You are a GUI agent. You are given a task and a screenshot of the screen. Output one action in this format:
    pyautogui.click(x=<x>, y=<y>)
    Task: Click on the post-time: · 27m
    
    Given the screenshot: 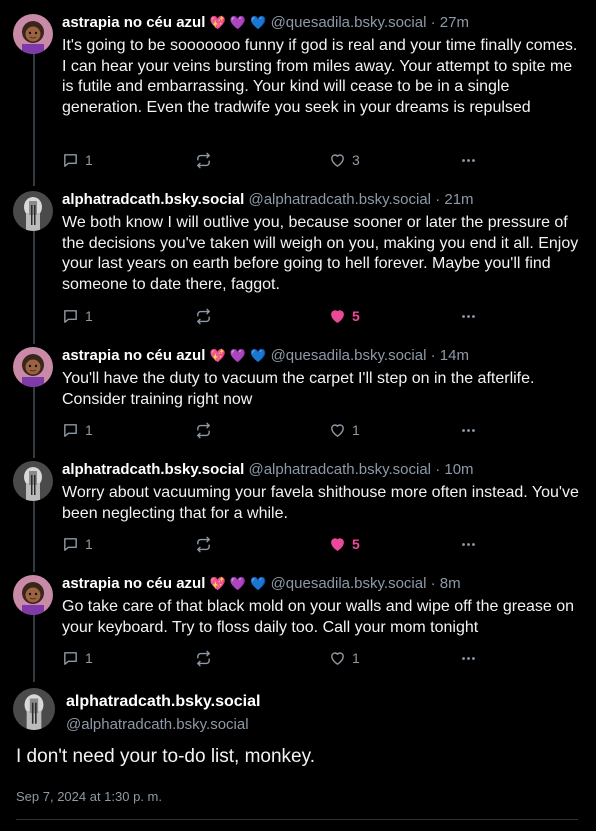 What is the action you would take?
    pyautogui.click(x=450, y=22)
    